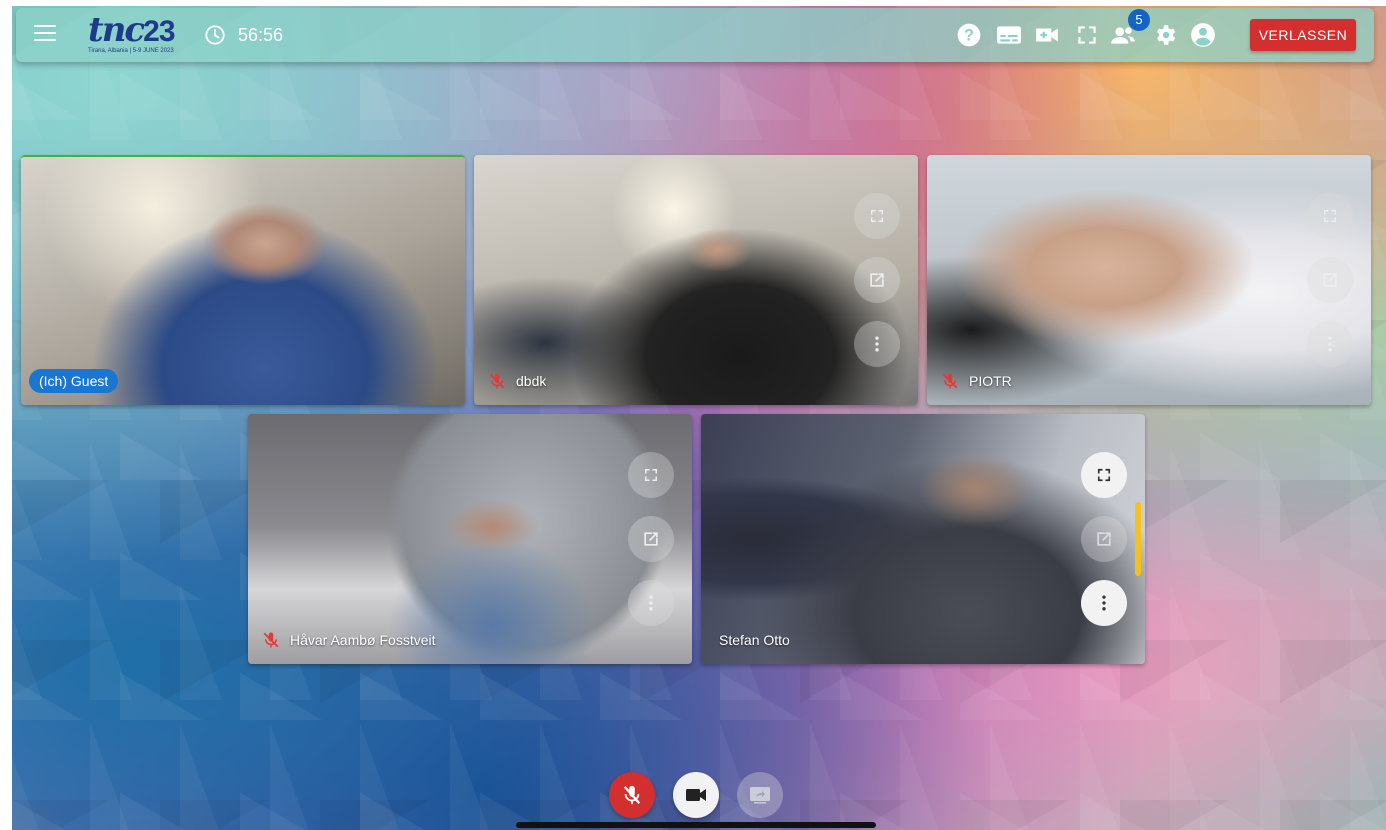  I want to click on video-tile-participant-speaking: Stefan Otto, so click(923, 539).